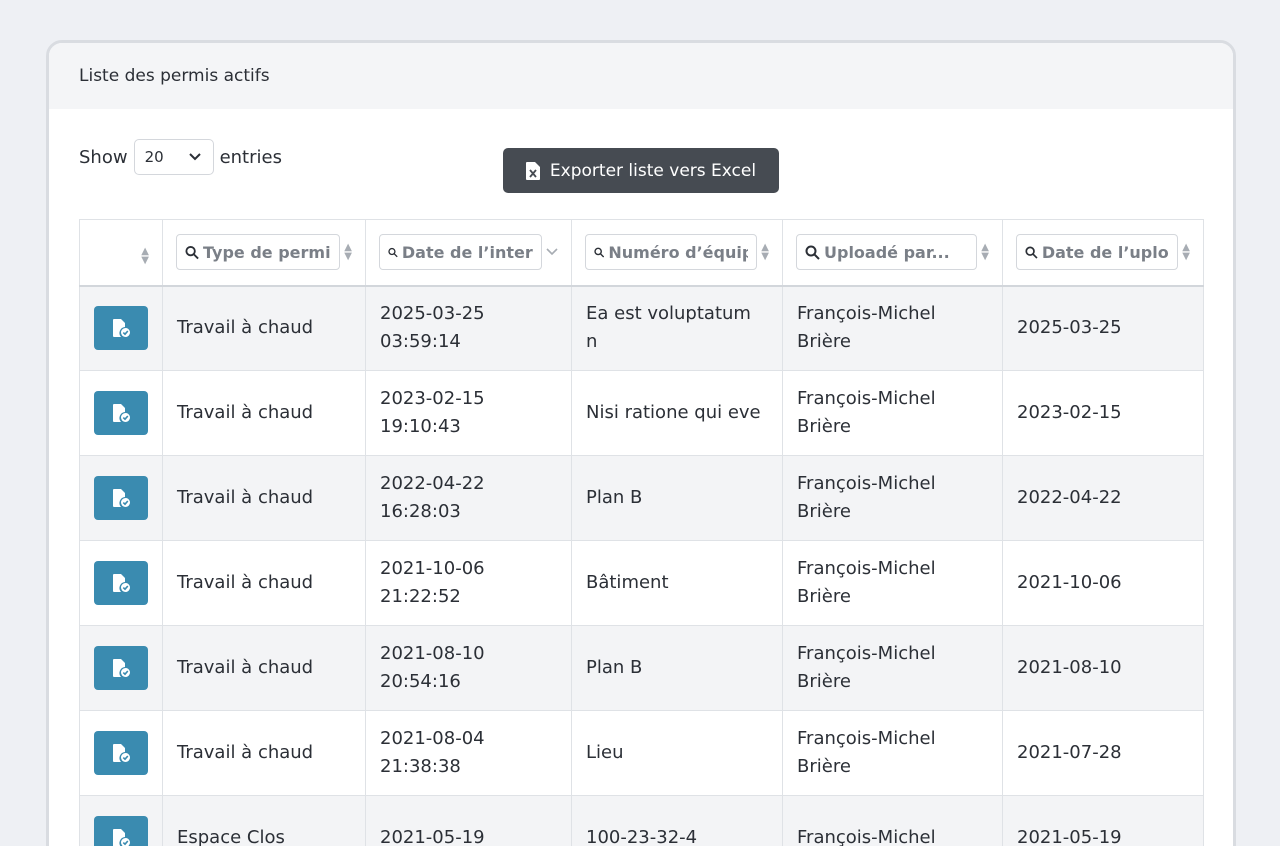  I want to click on cell-numero: Lieu, so click(677, 753).